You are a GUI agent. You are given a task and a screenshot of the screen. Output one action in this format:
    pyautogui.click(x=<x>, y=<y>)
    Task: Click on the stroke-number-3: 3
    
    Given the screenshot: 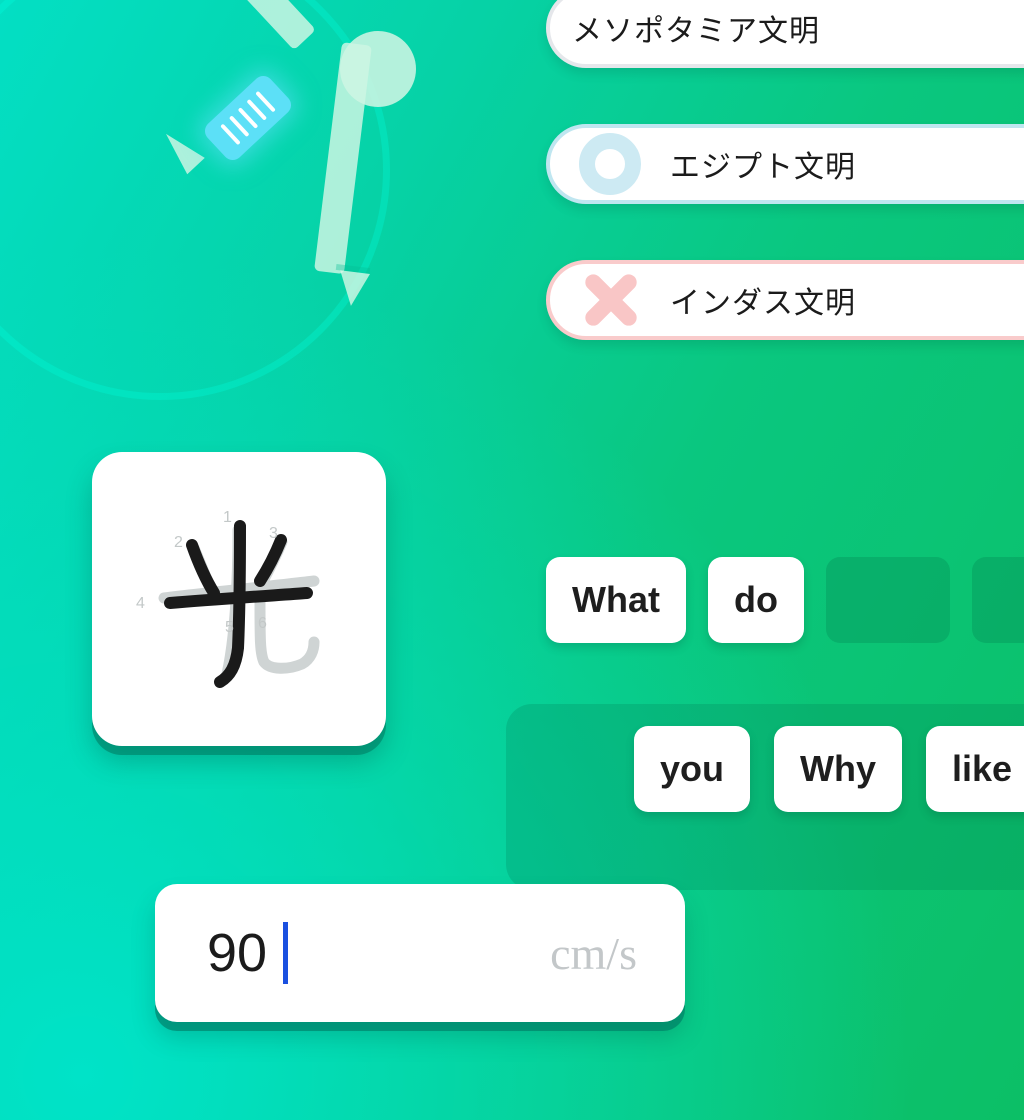 What is the action you would take?
    pyautogui.click(x=273, y=533)
    